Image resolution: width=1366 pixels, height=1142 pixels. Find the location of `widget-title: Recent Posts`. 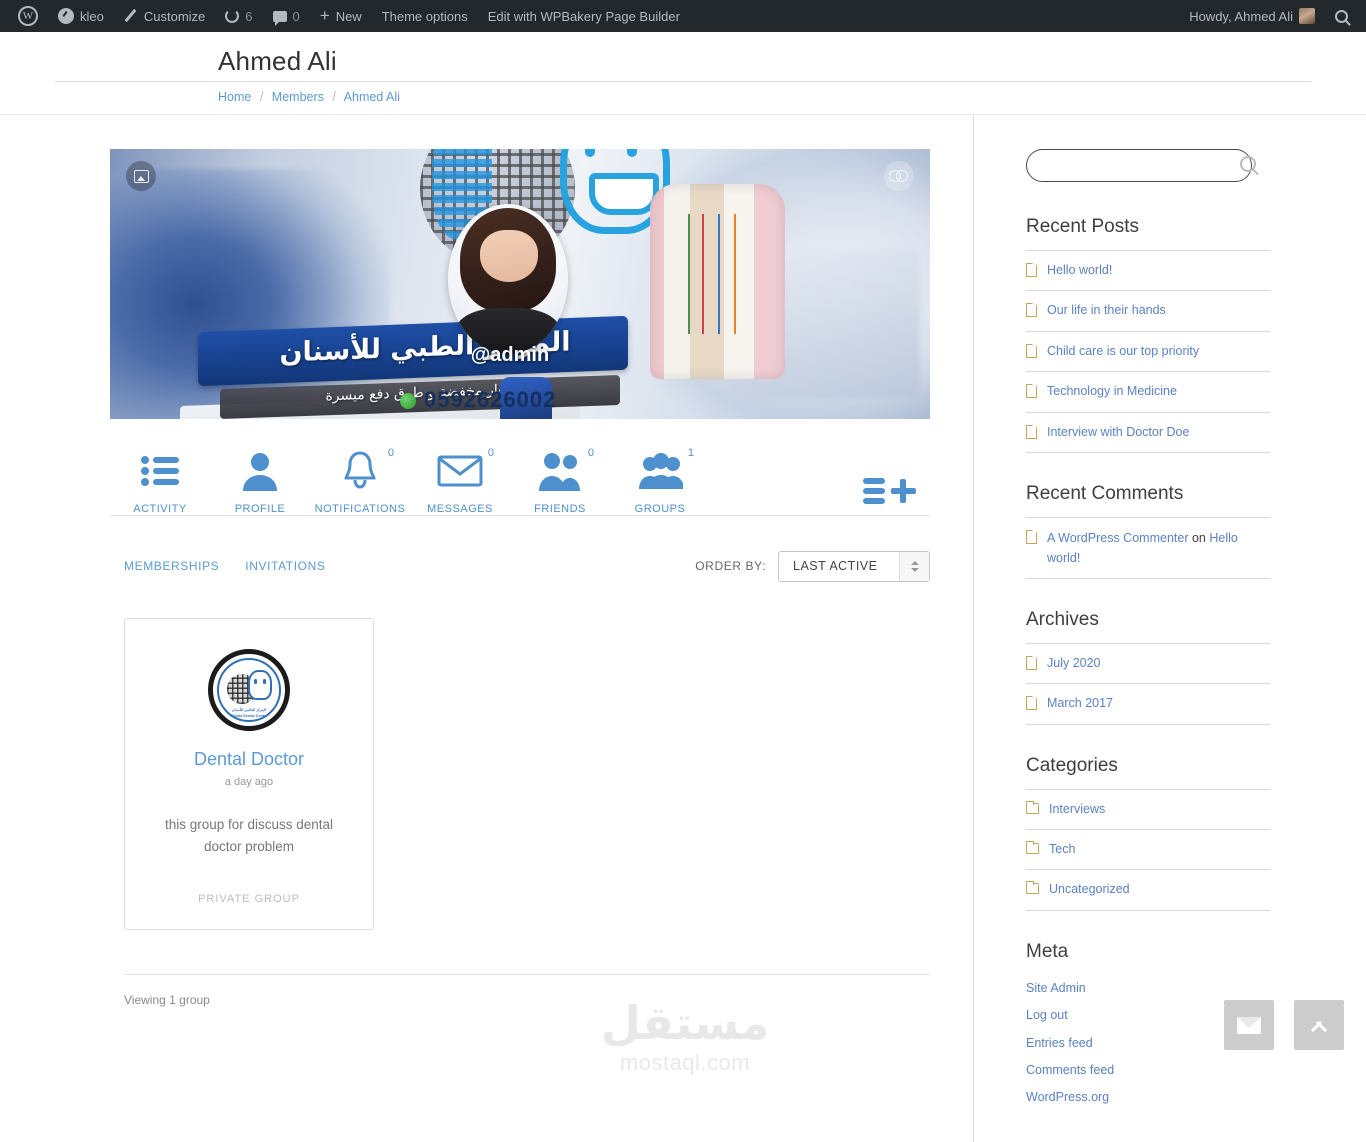

widget-title: Recent Posts is located at coordinates (1082, 226).